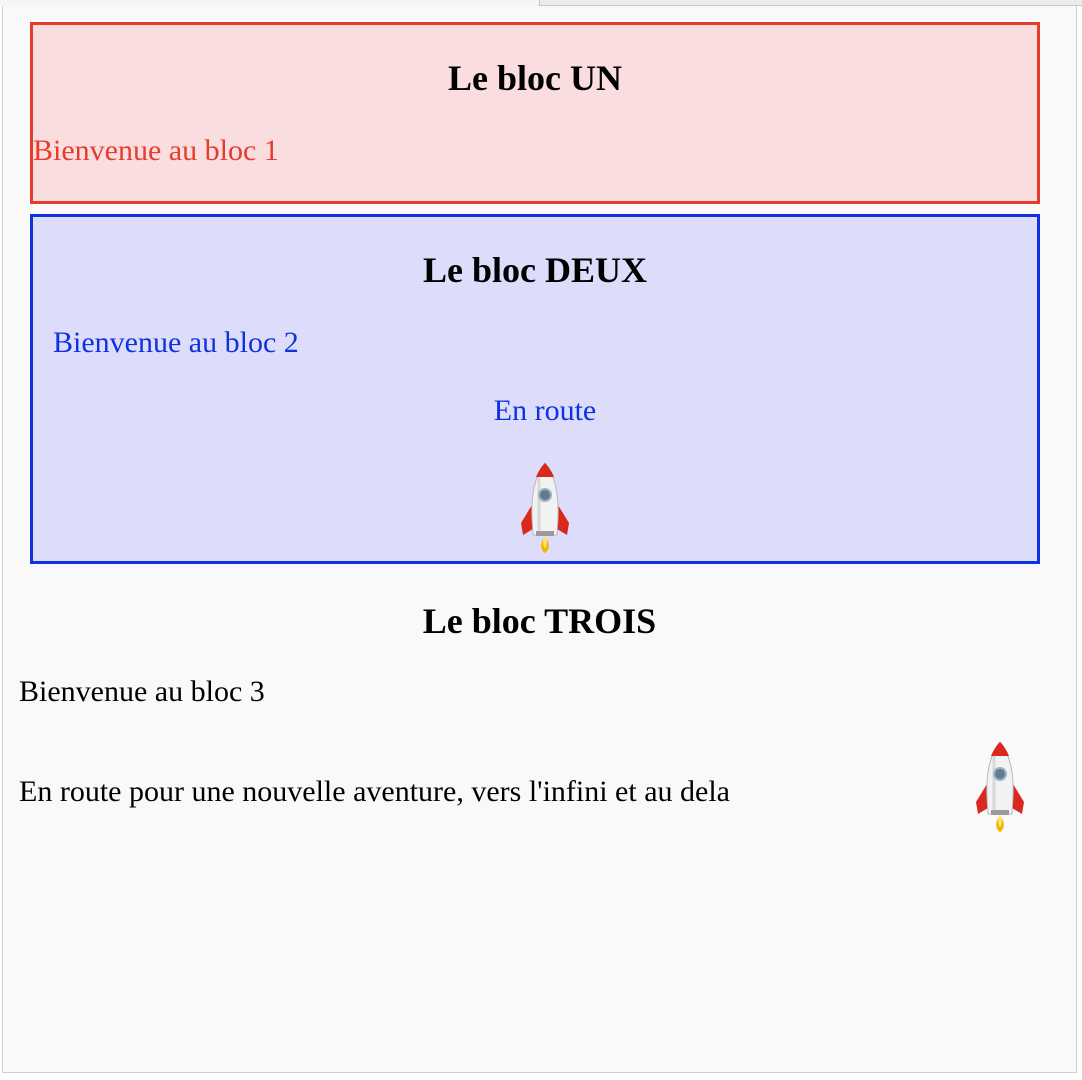  I want to click on block-three-title: Le bloc TROIS, so click(539, 621).